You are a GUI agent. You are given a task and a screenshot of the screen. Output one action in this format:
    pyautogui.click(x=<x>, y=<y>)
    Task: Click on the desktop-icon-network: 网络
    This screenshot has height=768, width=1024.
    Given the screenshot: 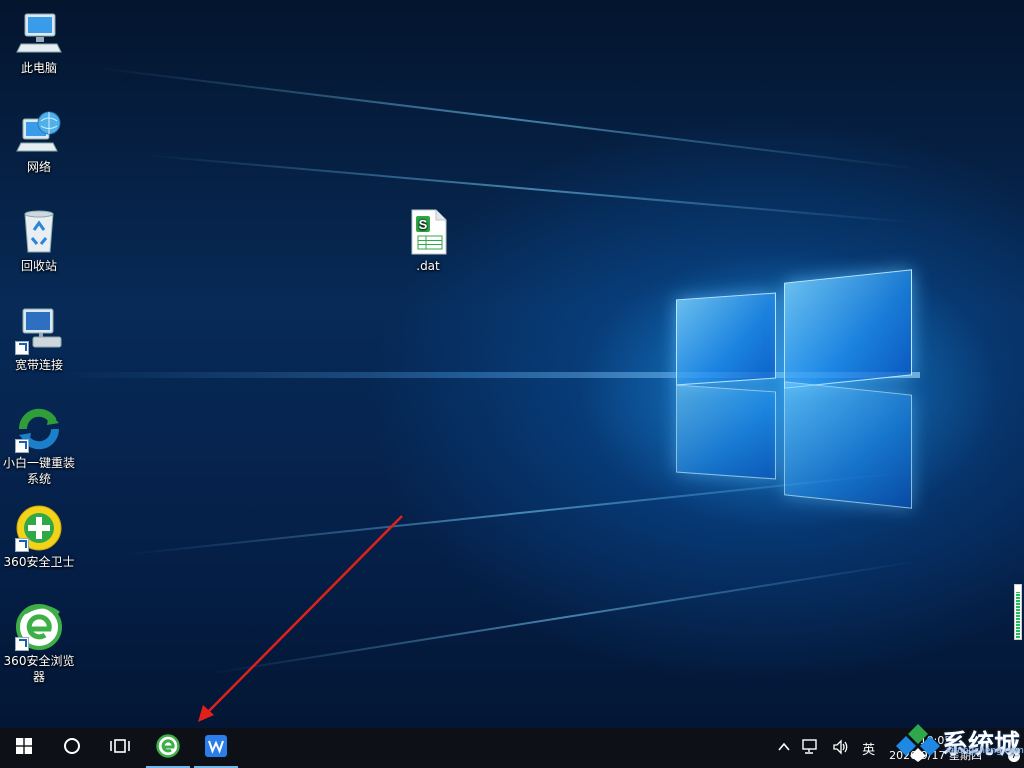 What is the action you would take?
    pyautogui.click(x=39, y=142)
    